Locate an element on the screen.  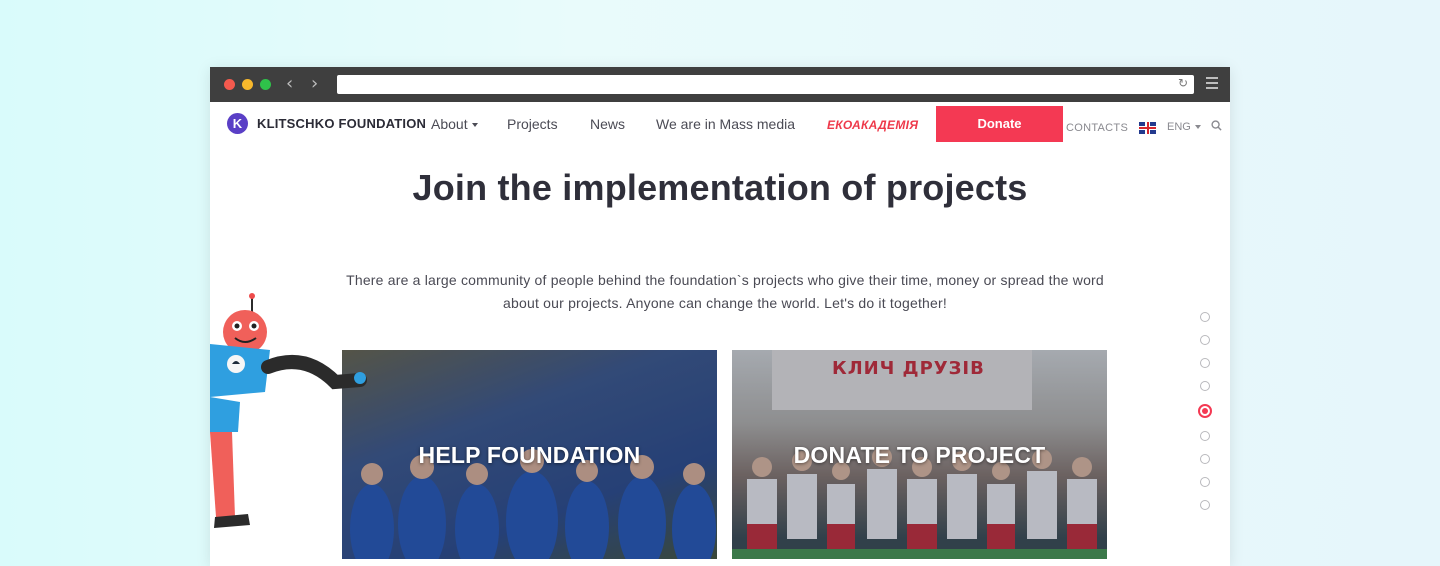
reload-icon: ↻ is located at coordinates (1183, 83).